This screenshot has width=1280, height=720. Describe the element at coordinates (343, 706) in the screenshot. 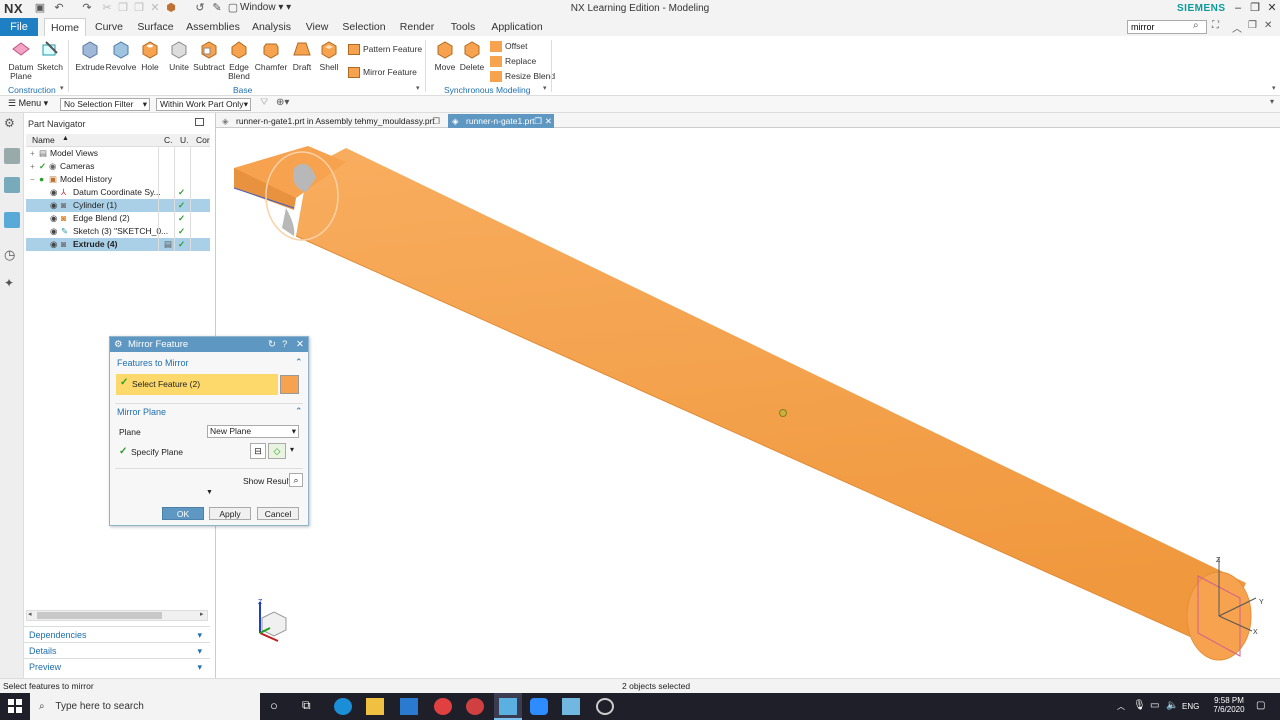

I see `edge-browser-icon` at that location.